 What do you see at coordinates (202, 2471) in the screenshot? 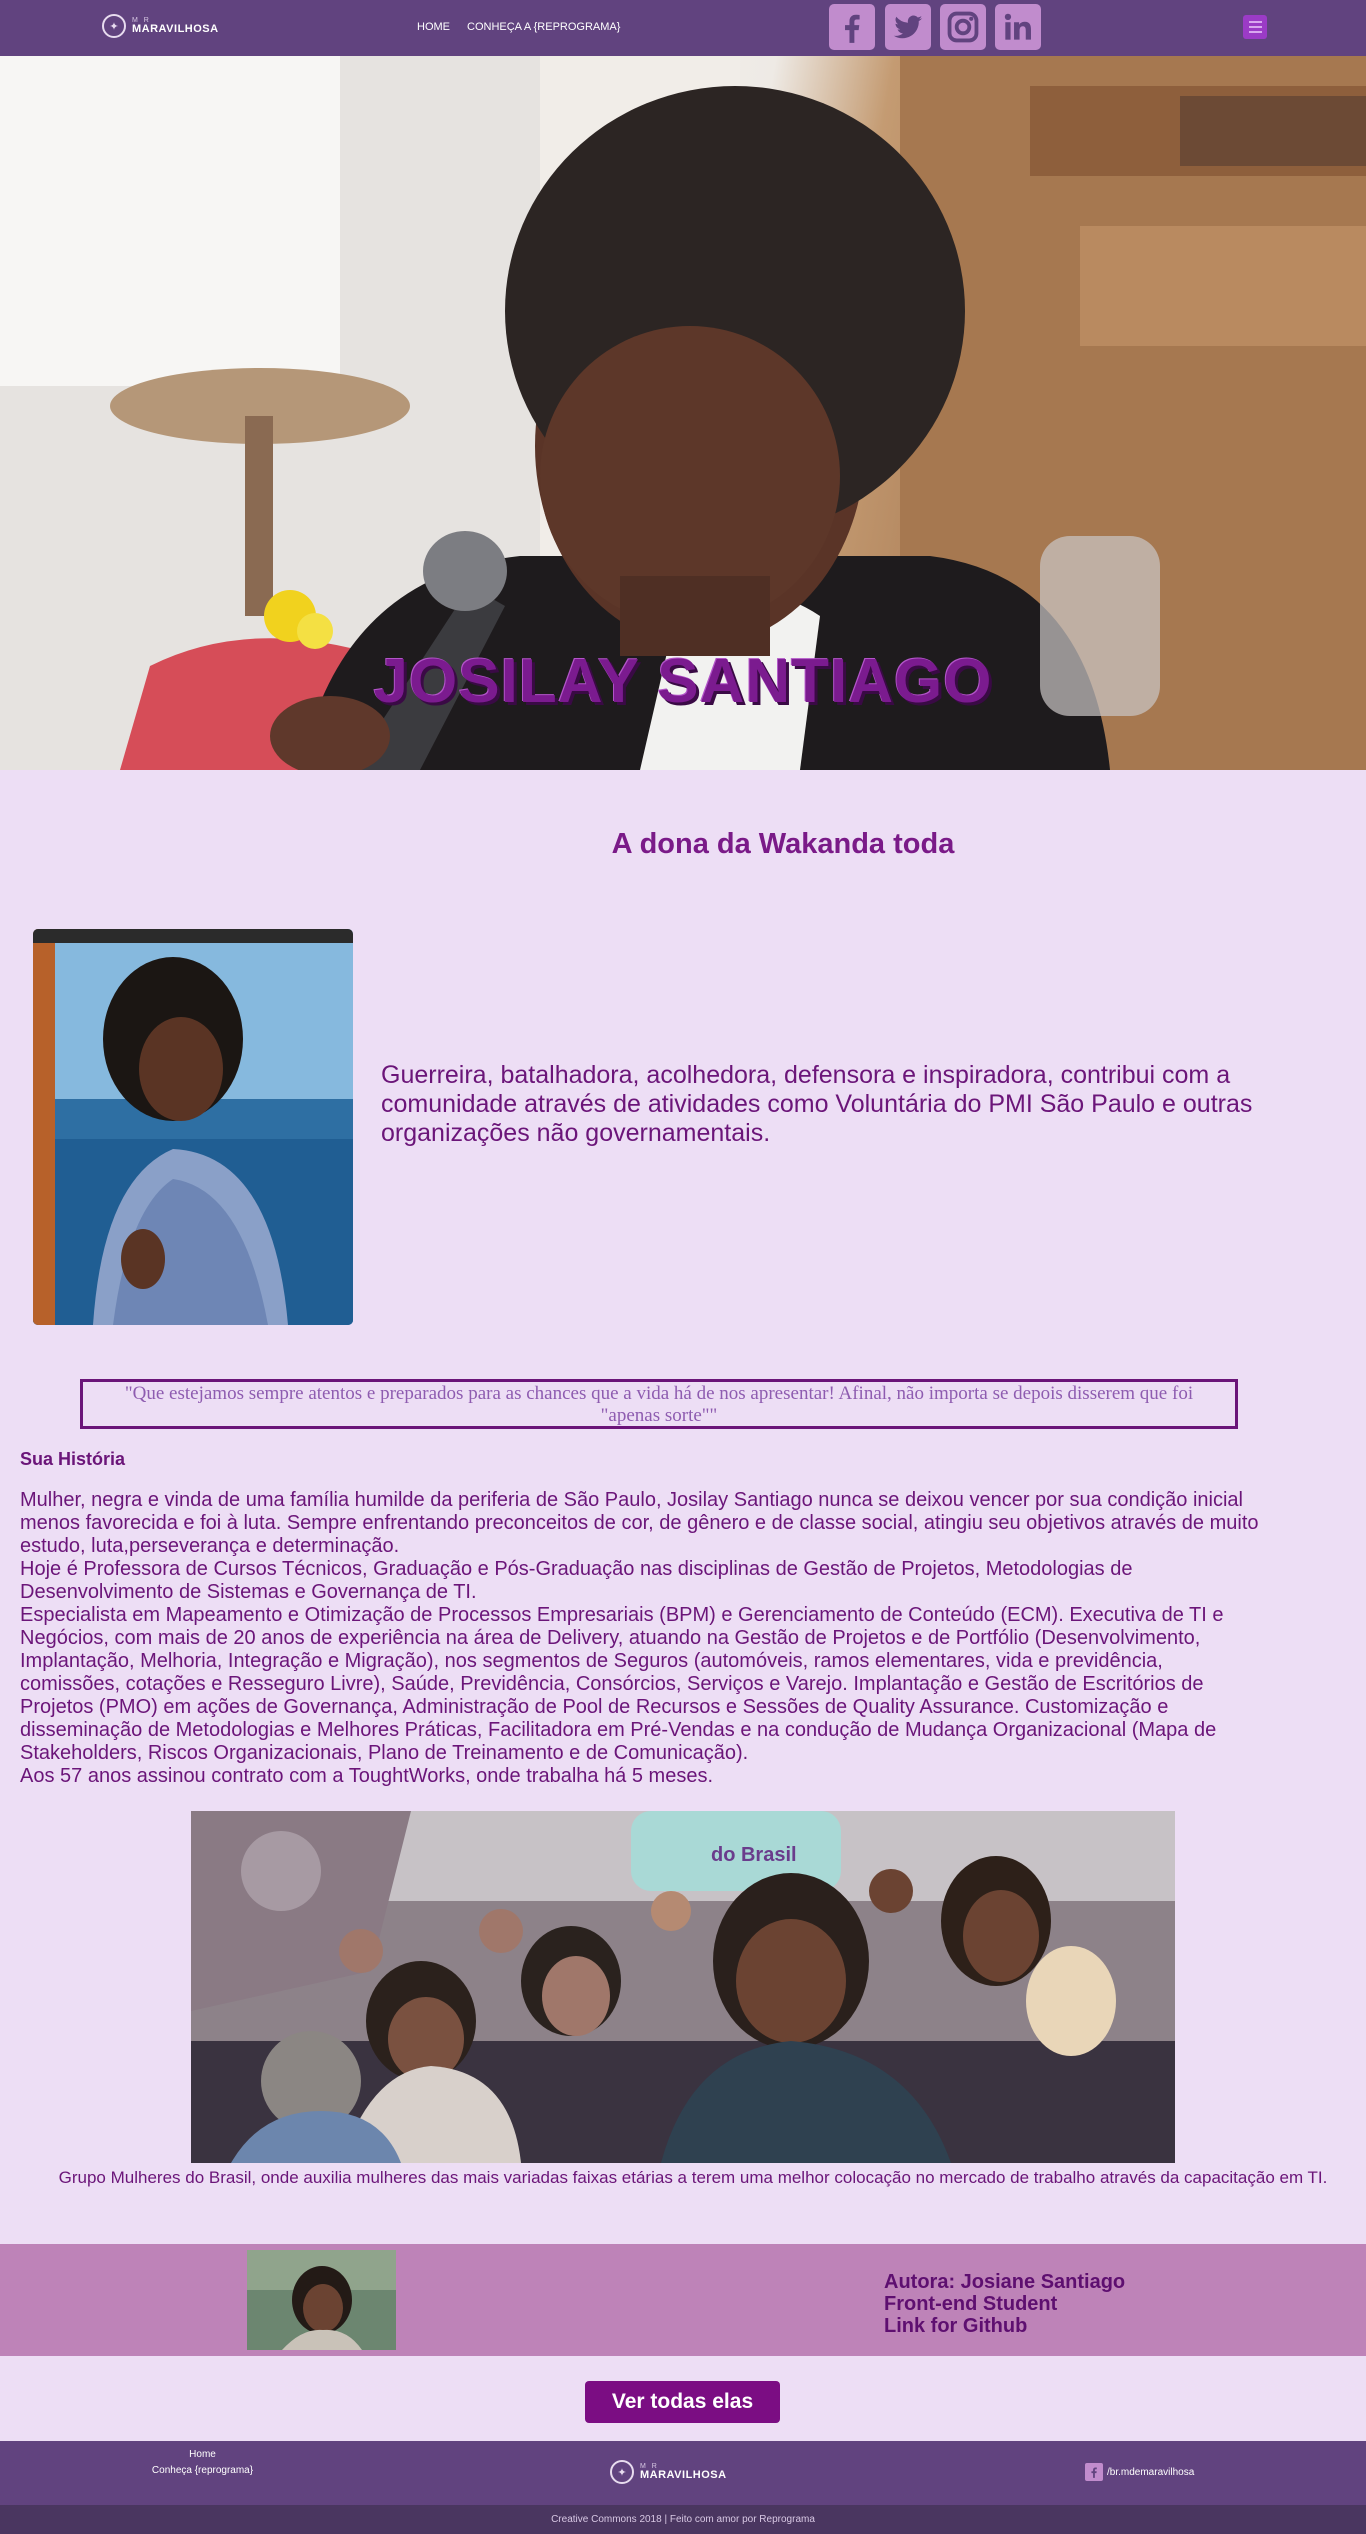
I see `footer-conheca-link: Conheça {reprograma}` at bounding box center [202, 2471].